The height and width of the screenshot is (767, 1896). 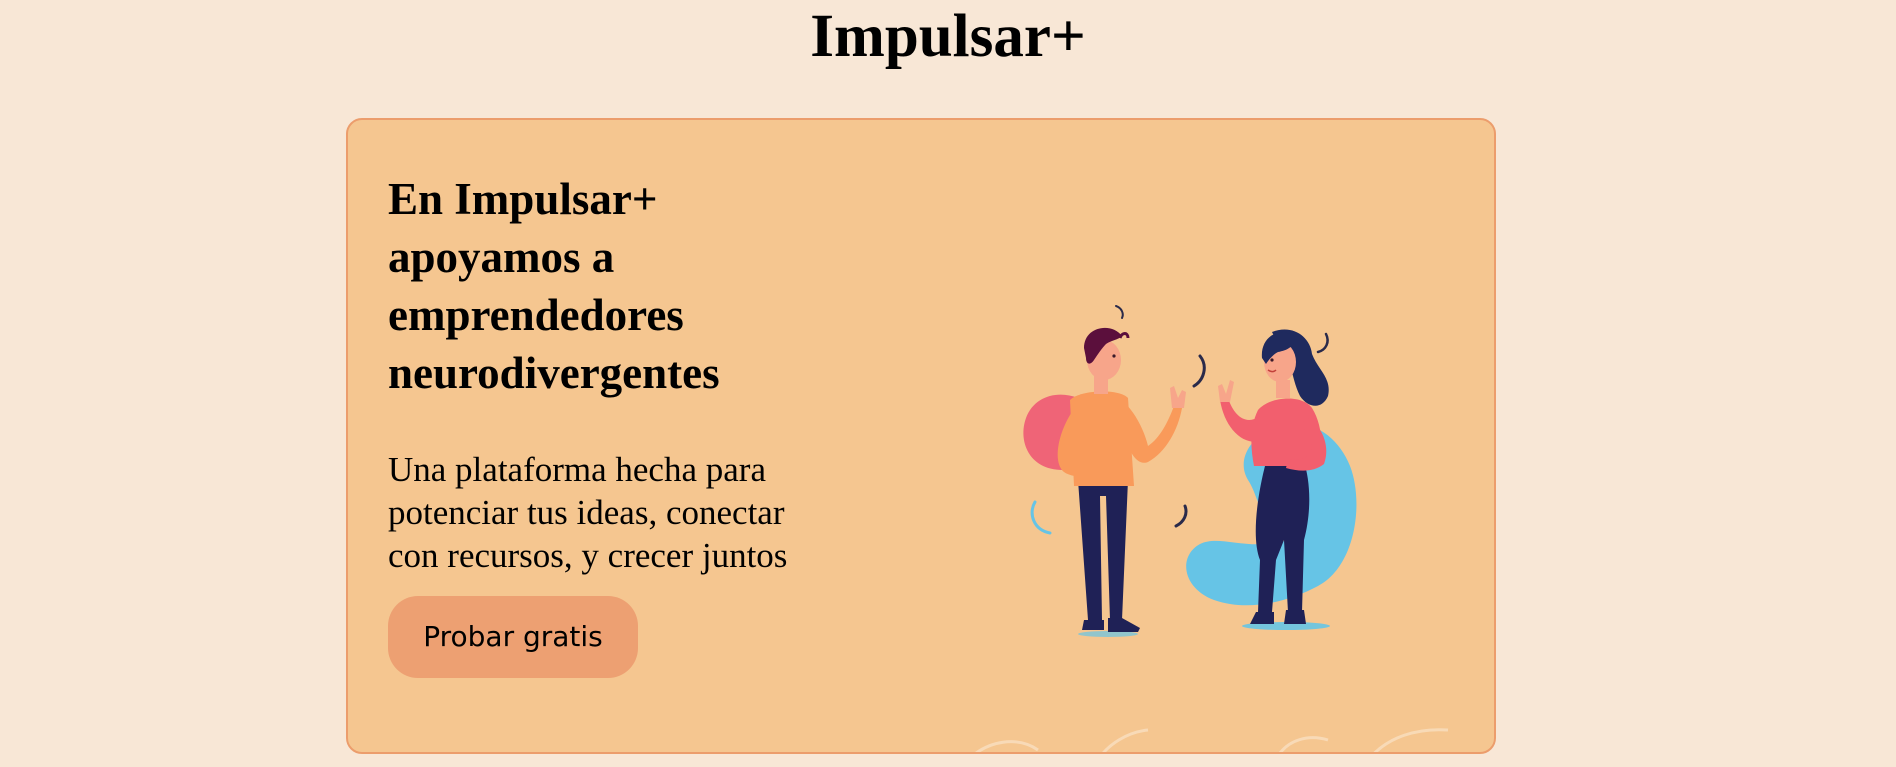 What do you see at coordinates (1212, 740) in the screenshot?
I see `watermark-decoration` at bounding box center [1212, 740].